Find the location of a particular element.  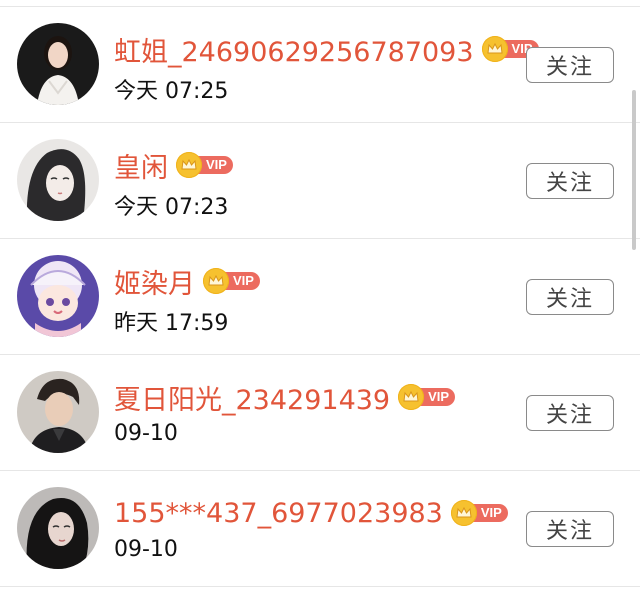

username-line: 夏日阳光_234291439 VIP is located at coordinates (285, 397).